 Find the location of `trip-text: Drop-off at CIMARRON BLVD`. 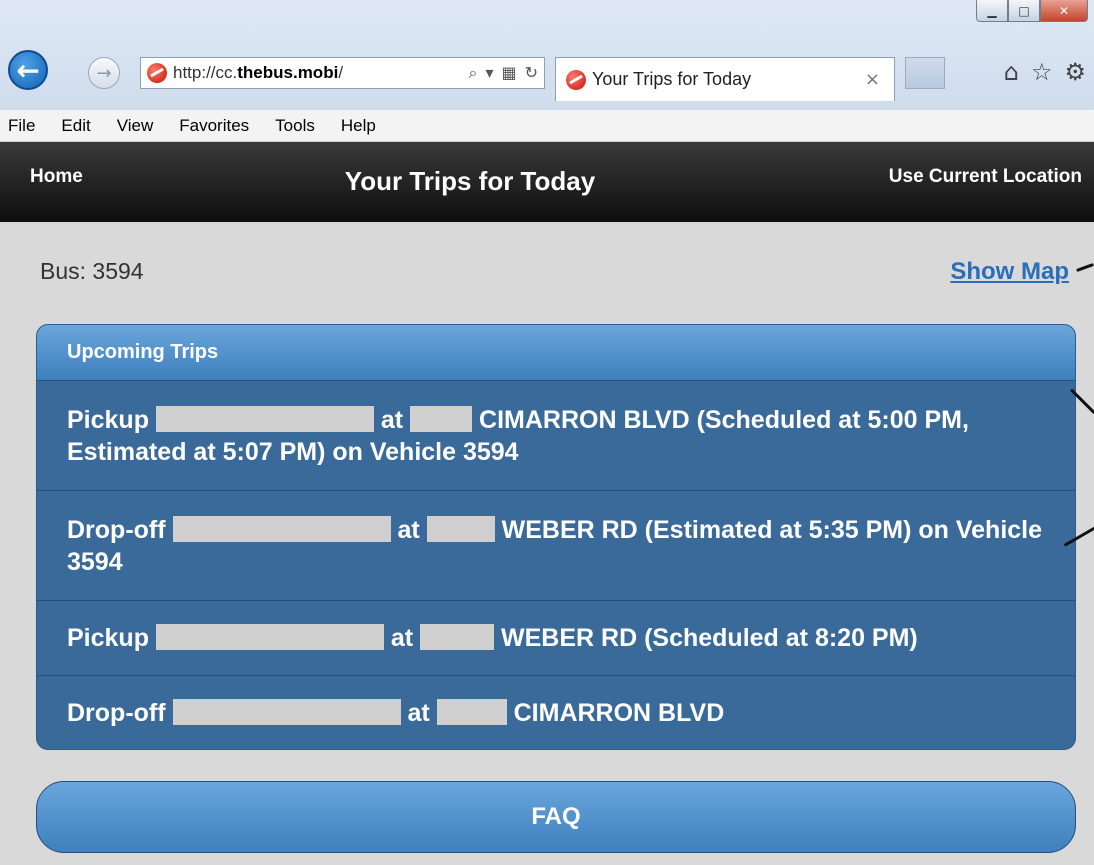

trip-text: Drop-off at CIMARRON BLVD is located at coordinates (395, 713).